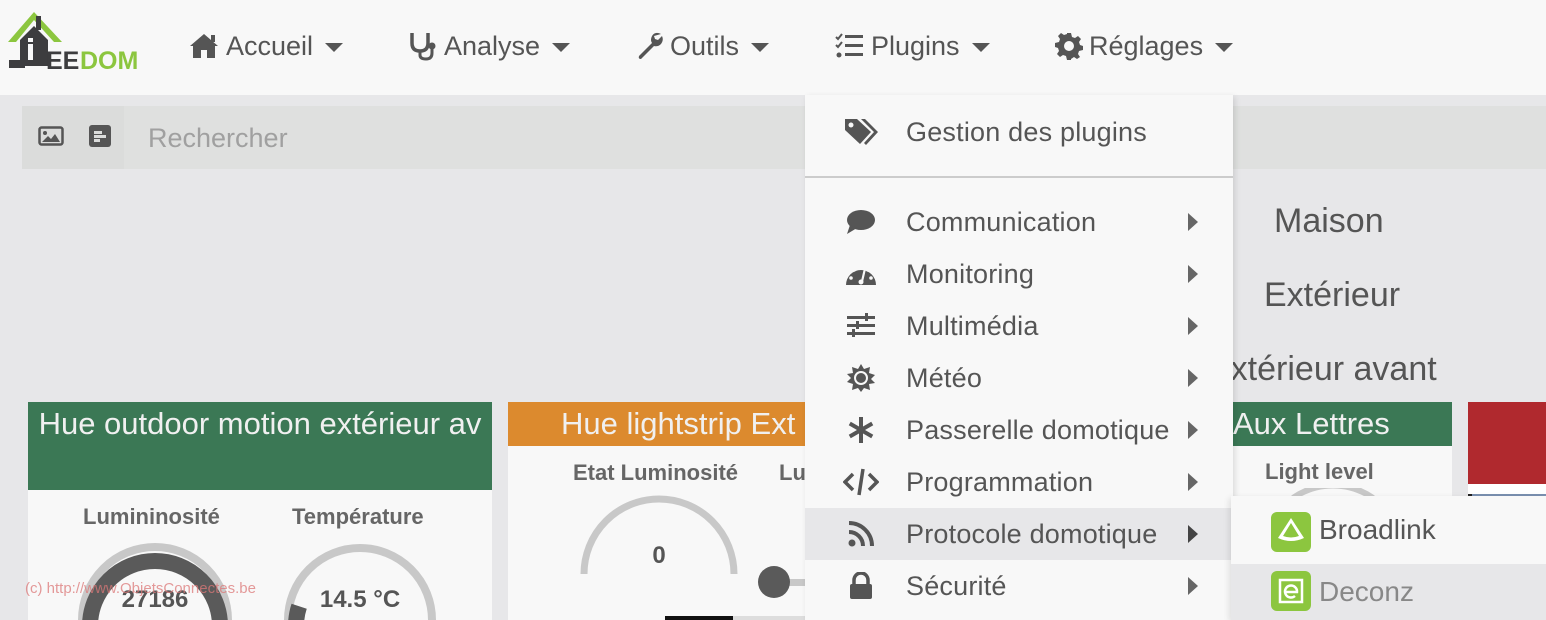 The image size is (1546, 620). I want to click on widget-red, so click(1507, 449).